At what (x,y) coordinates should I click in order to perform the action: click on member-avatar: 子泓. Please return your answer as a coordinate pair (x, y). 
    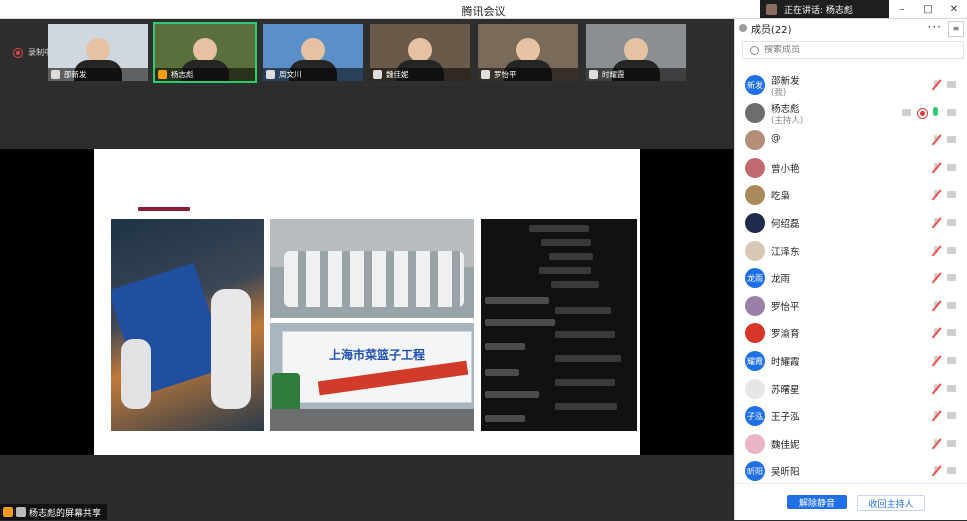
    Looking at the image, I should click on (755, 416).